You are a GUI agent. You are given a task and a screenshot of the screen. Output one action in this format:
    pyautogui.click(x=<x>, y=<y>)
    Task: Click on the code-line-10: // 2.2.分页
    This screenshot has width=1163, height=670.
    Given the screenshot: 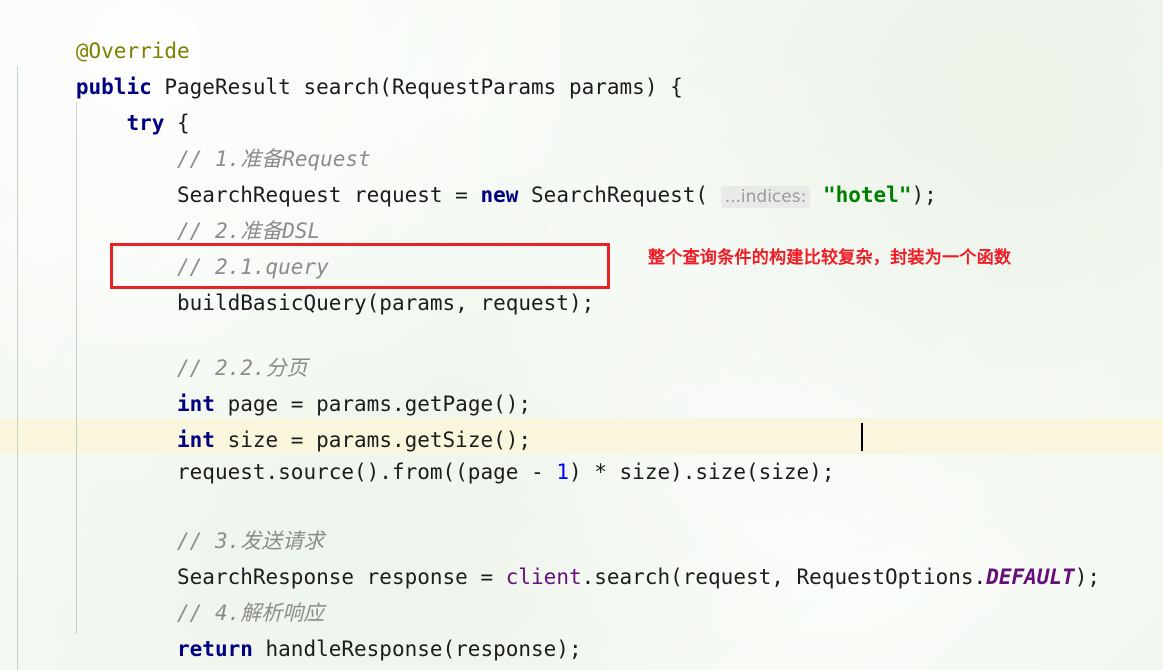 What is the action you would take?
    pyautogui.click(x=581, y=347)
    